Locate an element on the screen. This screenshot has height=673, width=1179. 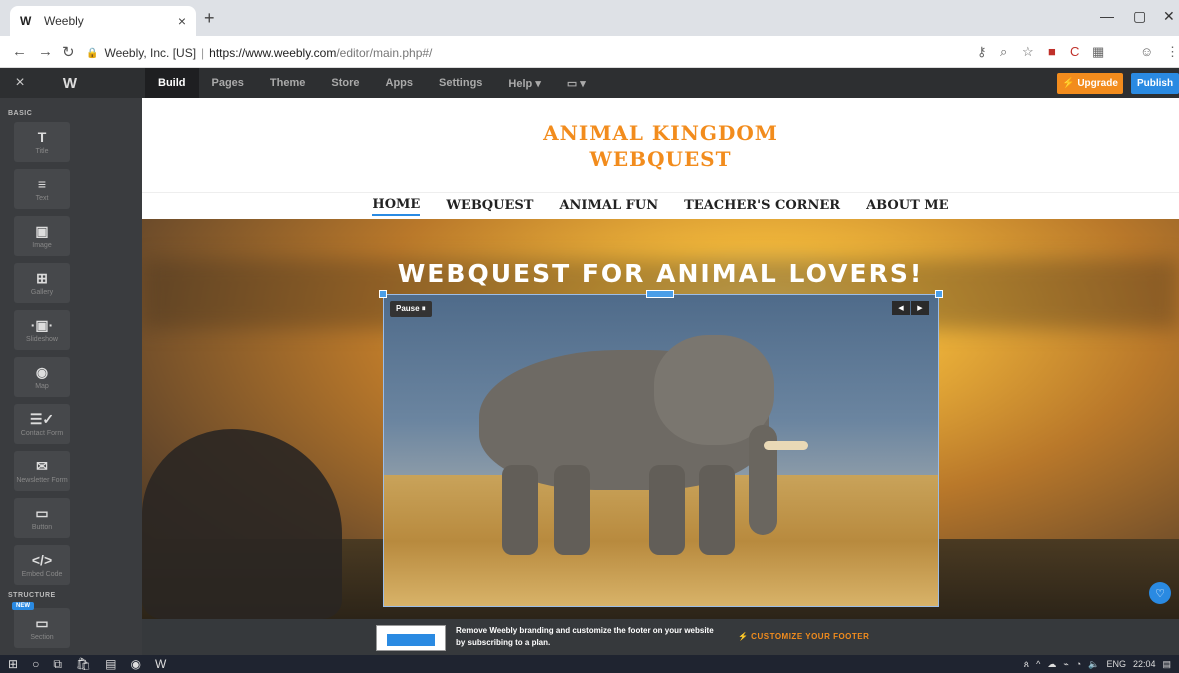
tab-settings: Settings is located at coordinates (460, 83).